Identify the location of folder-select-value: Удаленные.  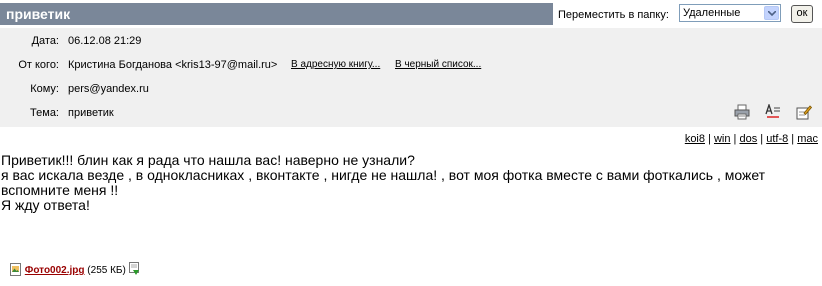
(712, 13).